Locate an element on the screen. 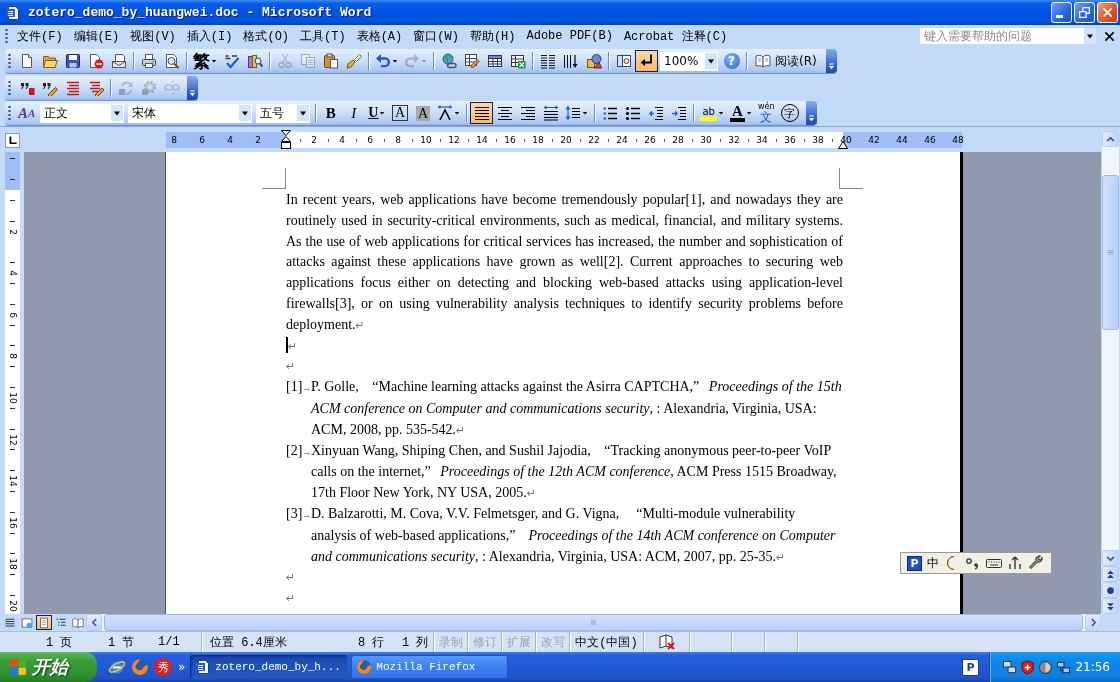 The image size is (1120, 682). scroll-up-button is located at coordinates (1110, 139).